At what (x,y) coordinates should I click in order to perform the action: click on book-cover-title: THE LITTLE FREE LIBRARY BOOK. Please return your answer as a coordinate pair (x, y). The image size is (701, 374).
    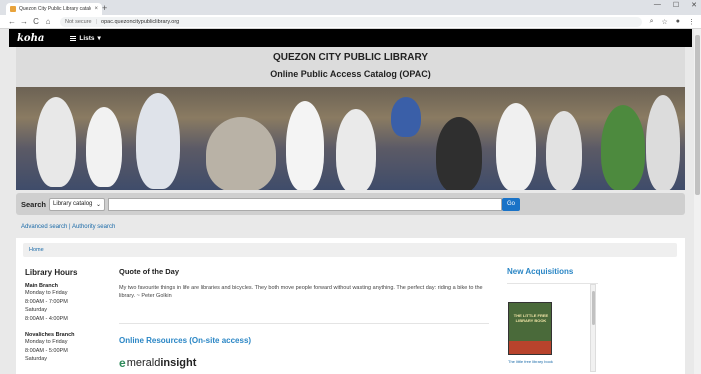
    Looking at the image, I should click on (531, 318).